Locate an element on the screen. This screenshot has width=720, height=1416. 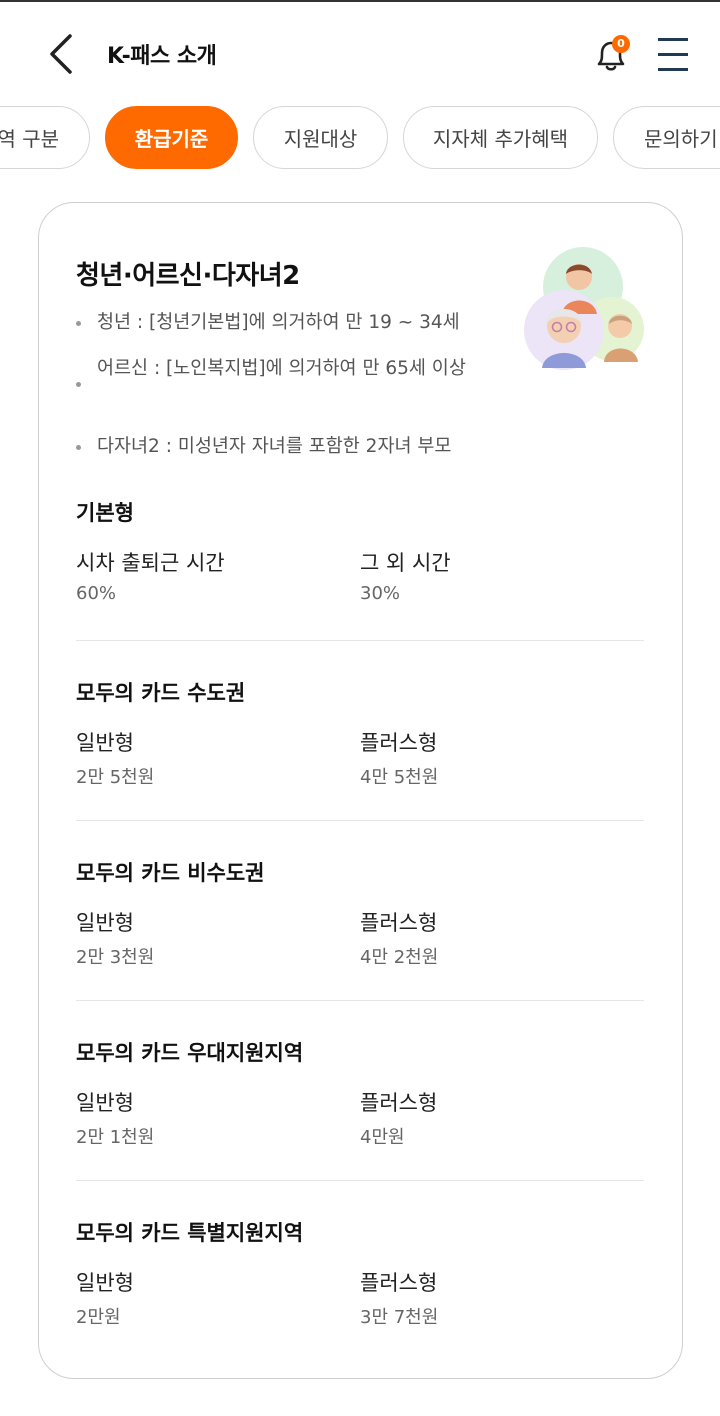
section-non-capital-area: 모두의 카드 비수도권 일반형 2만 3천원 플러스형 4만 2천원 is located at coordinates (360, 929).